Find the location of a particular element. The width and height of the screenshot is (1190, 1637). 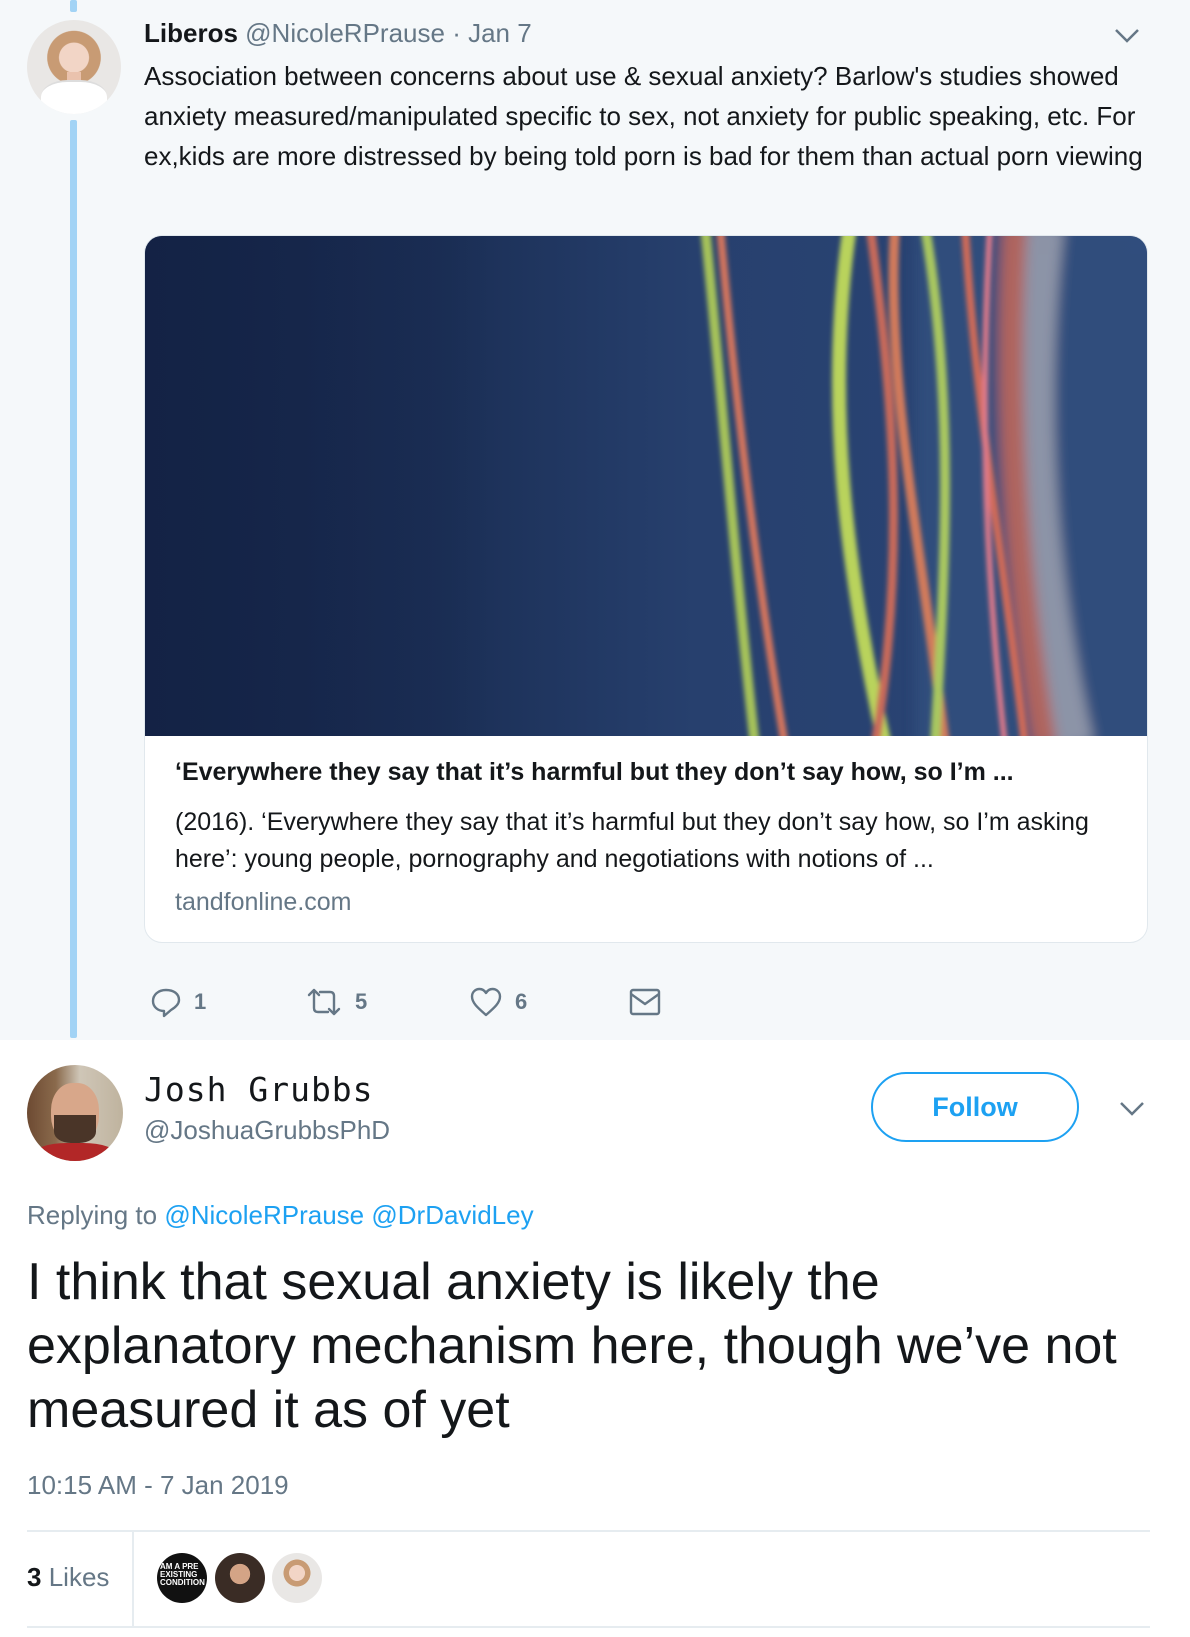

likes-number: 3 is located at coordinates (34, 1577).